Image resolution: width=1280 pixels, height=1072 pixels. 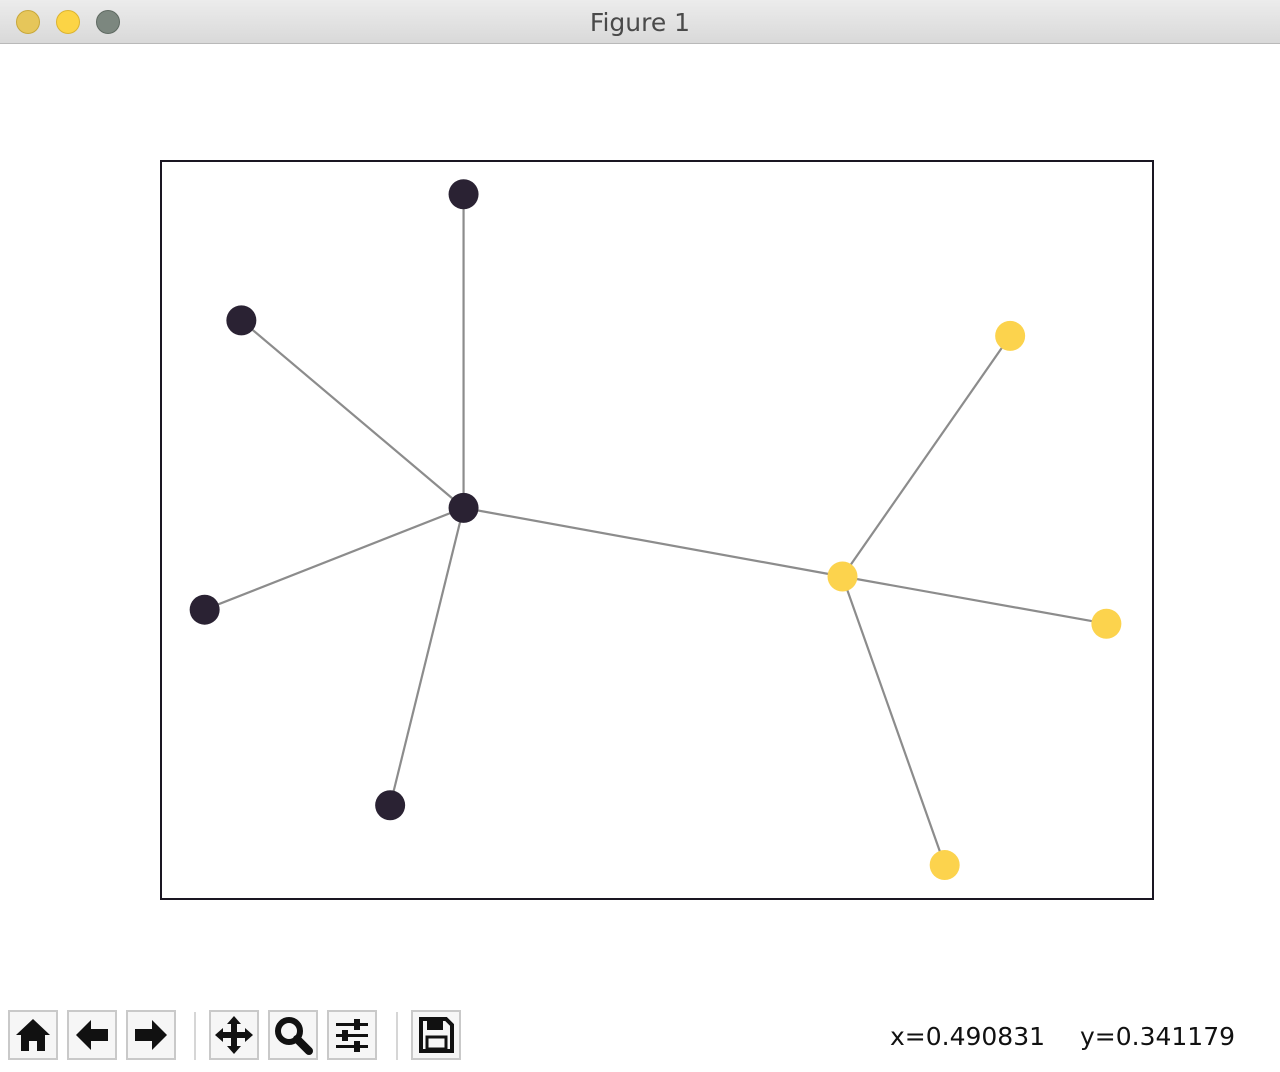 I want to click on configure-subplots-icon, so click(x=352, y=1035).